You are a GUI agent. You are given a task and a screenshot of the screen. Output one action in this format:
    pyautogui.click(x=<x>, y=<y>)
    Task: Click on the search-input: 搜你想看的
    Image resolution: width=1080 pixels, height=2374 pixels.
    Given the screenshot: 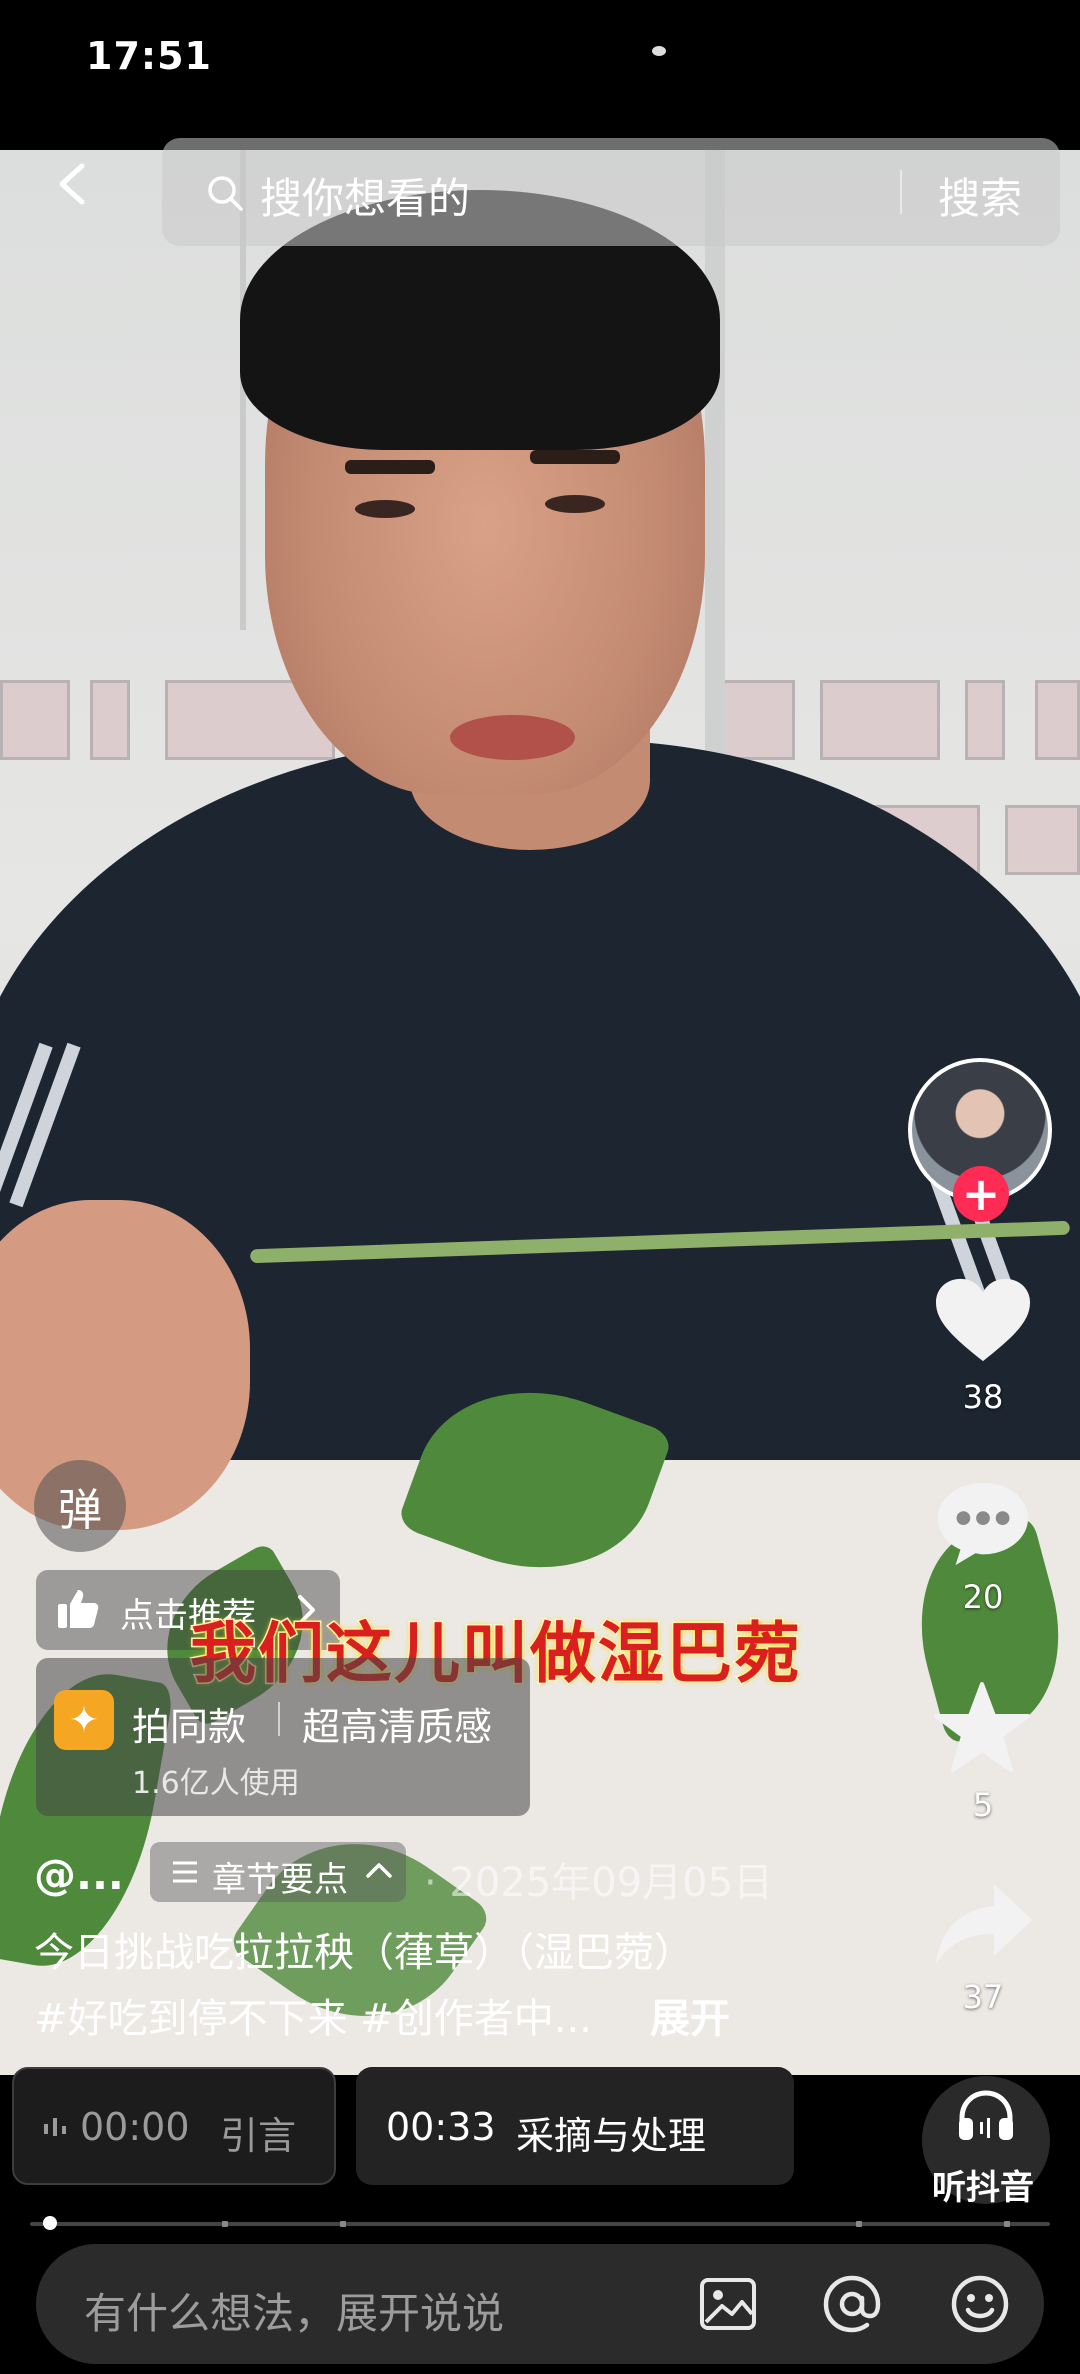 What is the action you would take?
    pyautogui.click(x=365, y=195)
    